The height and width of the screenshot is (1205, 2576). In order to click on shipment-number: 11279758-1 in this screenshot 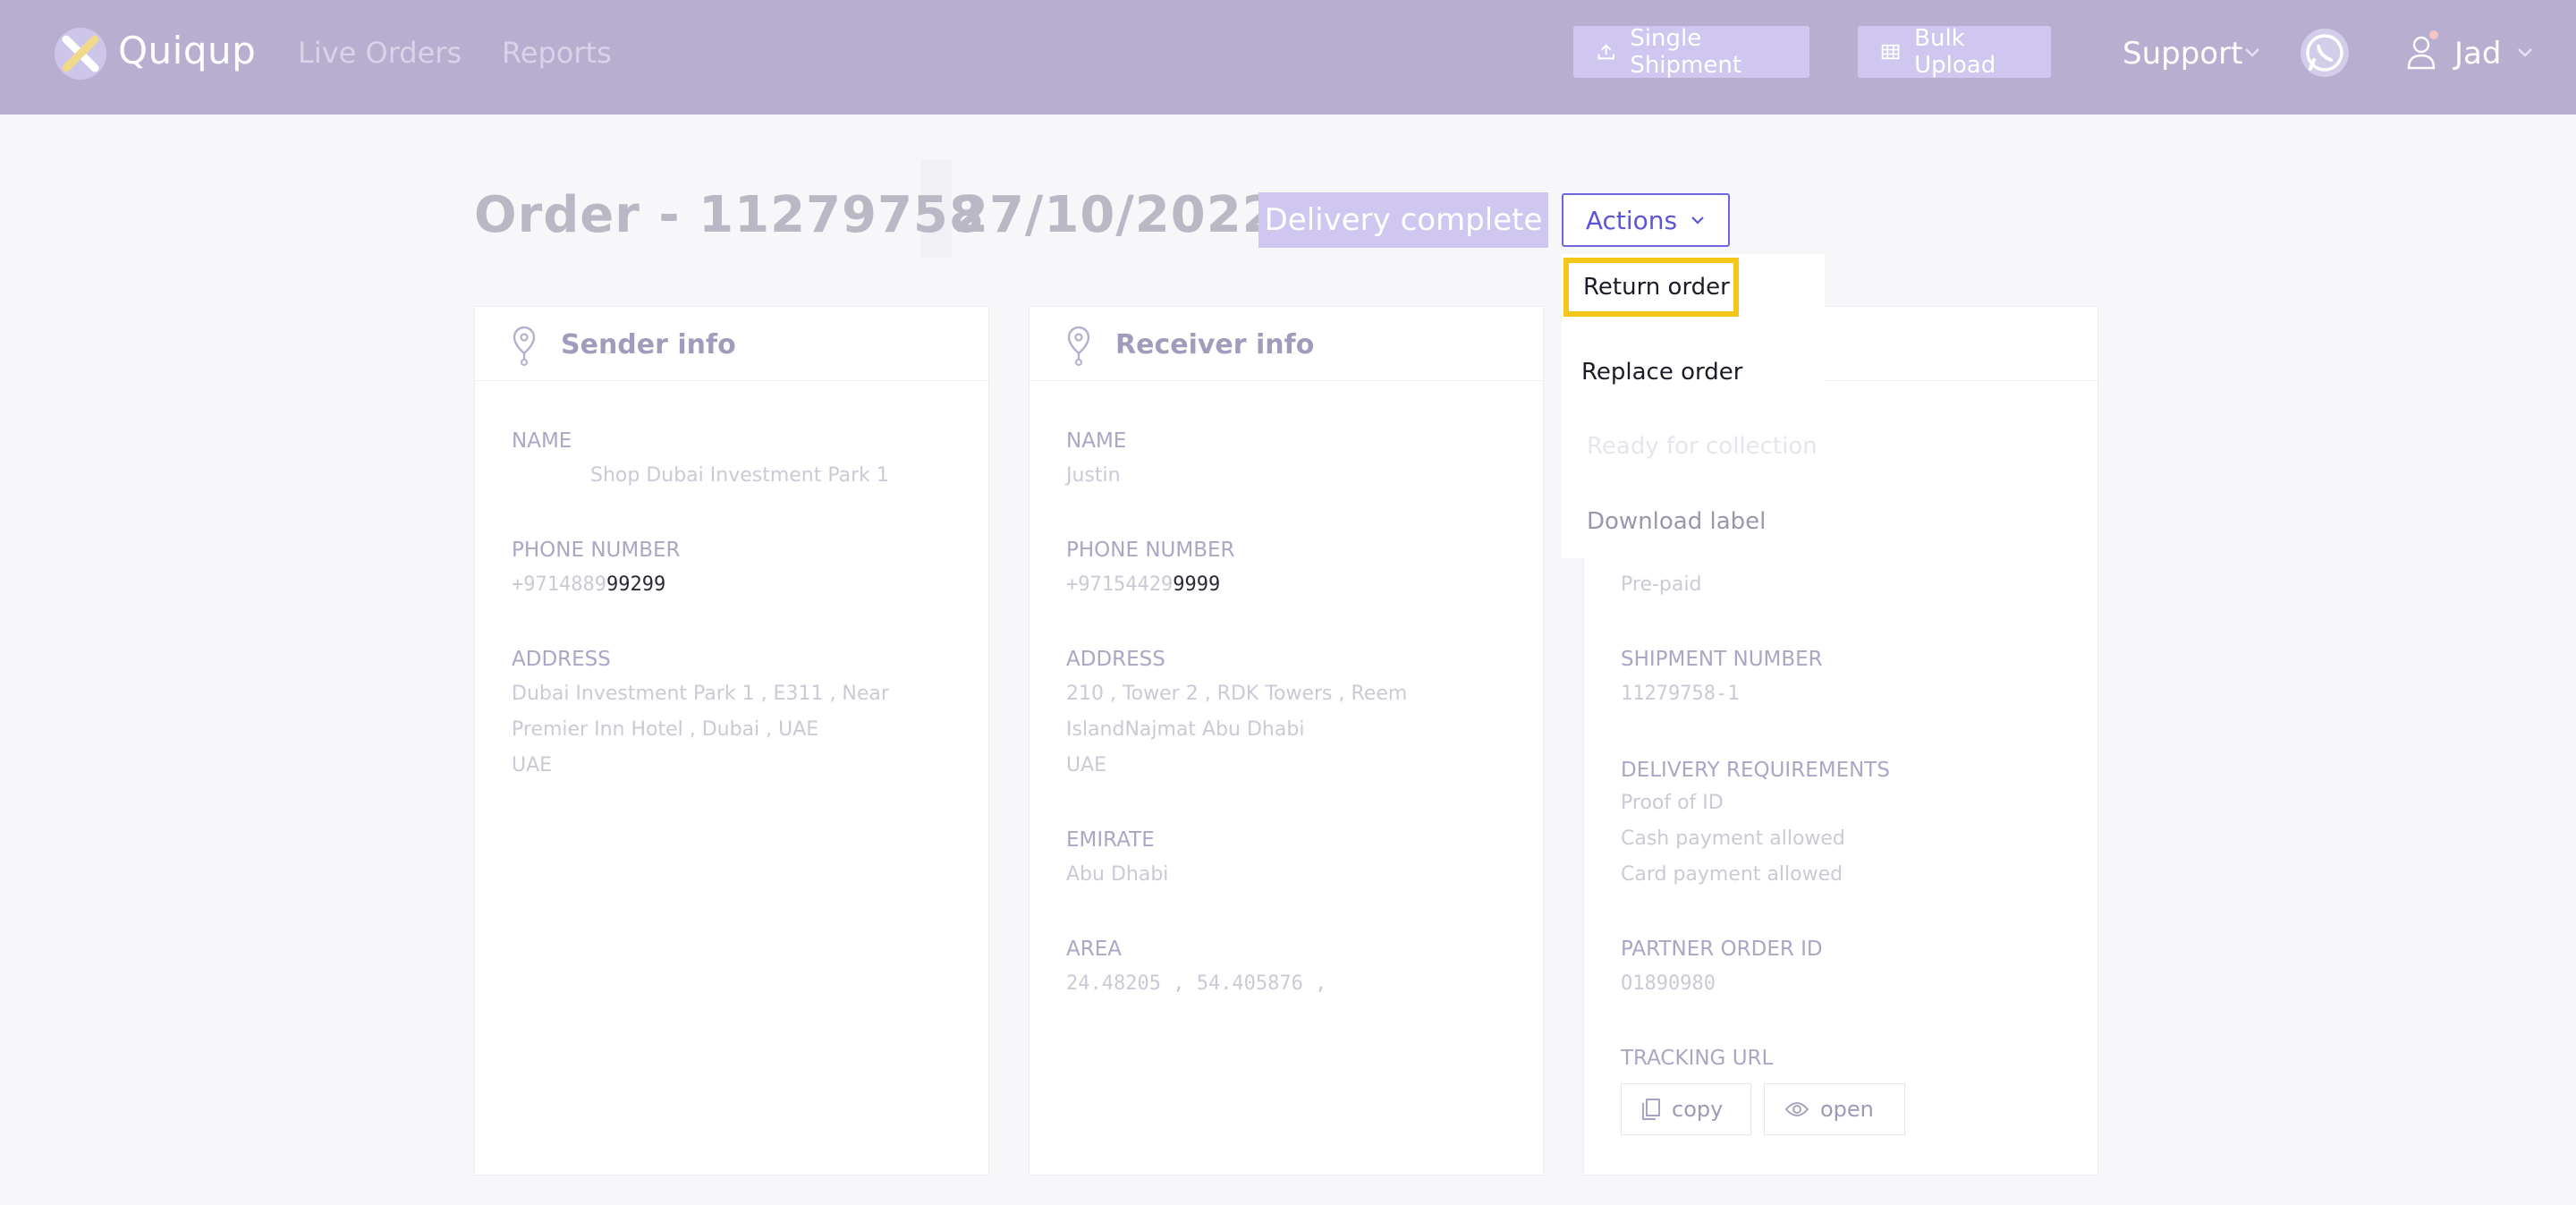, I will do `click(1680, 694)`.